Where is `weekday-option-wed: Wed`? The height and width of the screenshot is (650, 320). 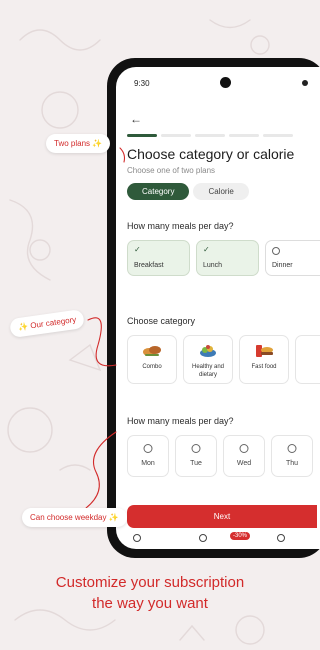
weekday-option-wed: Wed is located at coordinates (244, 456).